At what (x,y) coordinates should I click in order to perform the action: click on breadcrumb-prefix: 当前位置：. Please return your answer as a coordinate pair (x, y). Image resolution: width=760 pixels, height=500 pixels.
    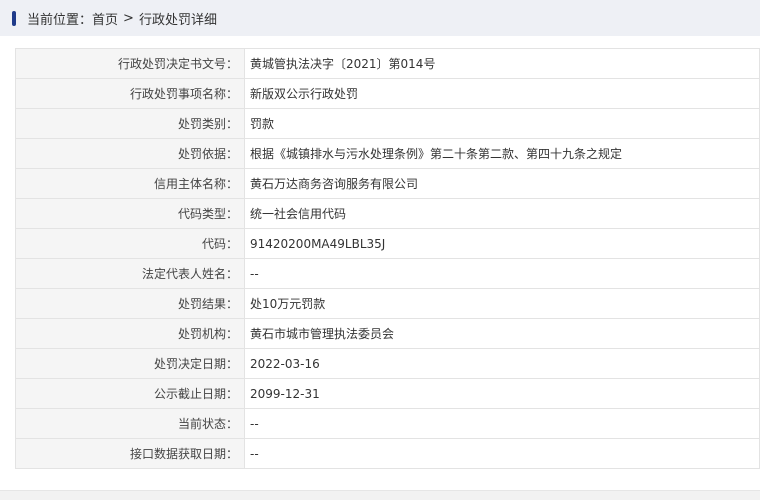
    Looking at the image, I should click on (60, 20).